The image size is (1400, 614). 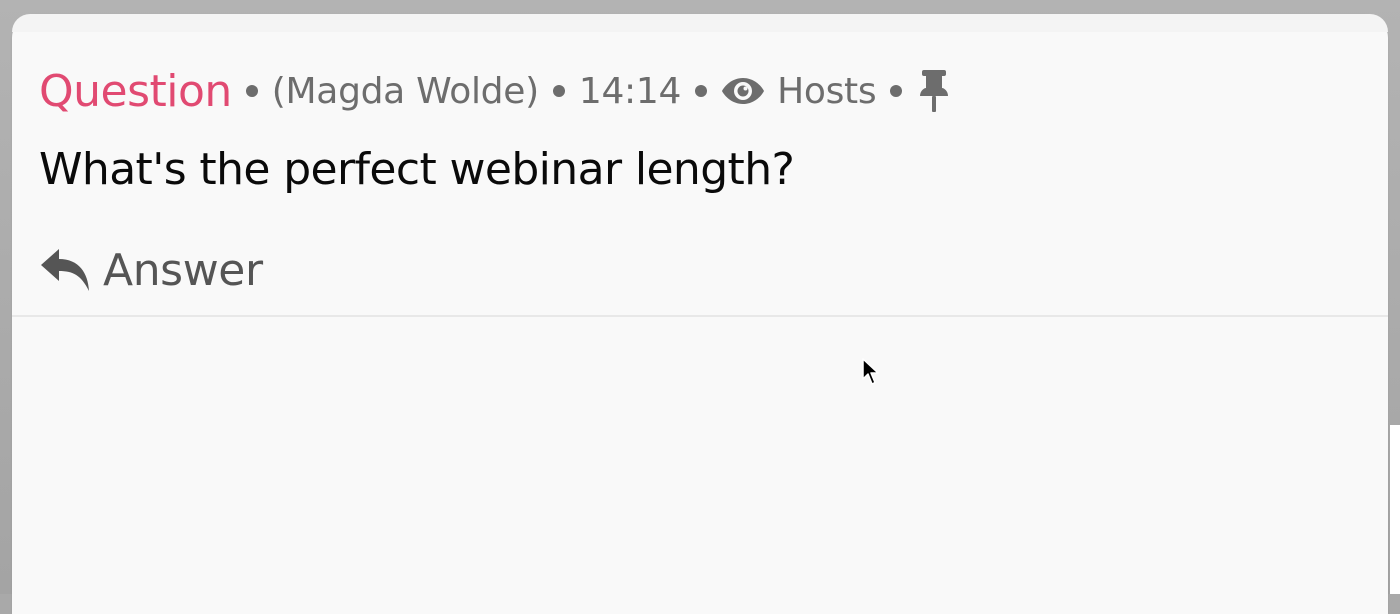 I want to click on card-top-band, so click(x=700, y=23).